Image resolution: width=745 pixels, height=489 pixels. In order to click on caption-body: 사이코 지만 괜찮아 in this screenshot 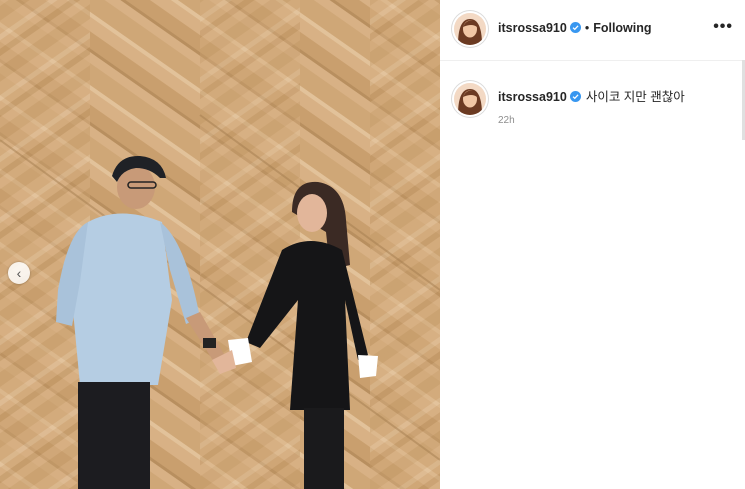, I will do `click(635, 97)`.